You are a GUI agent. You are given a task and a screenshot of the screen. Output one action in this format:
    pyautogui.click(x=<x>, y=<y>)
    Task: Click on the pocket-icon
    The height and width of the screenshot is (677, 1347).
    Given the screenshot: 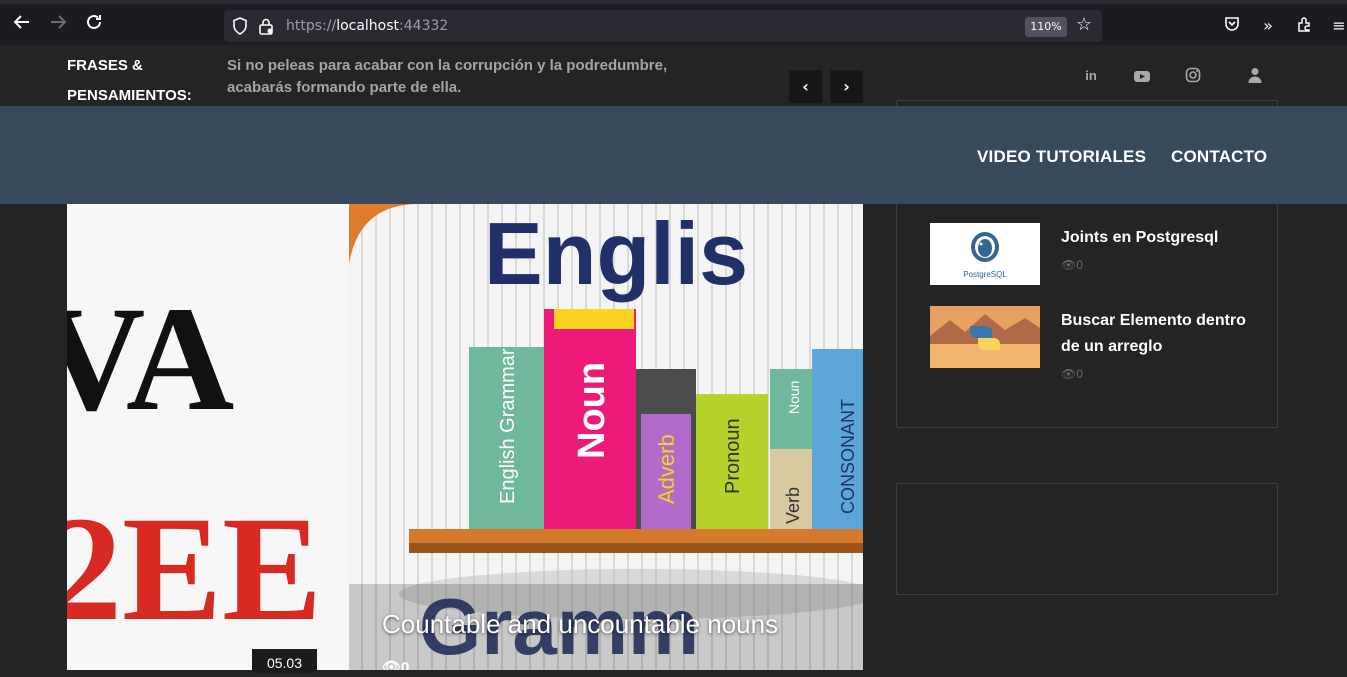 What is the action you would take?
    pyautogui.click(x=1232, y=26)
    